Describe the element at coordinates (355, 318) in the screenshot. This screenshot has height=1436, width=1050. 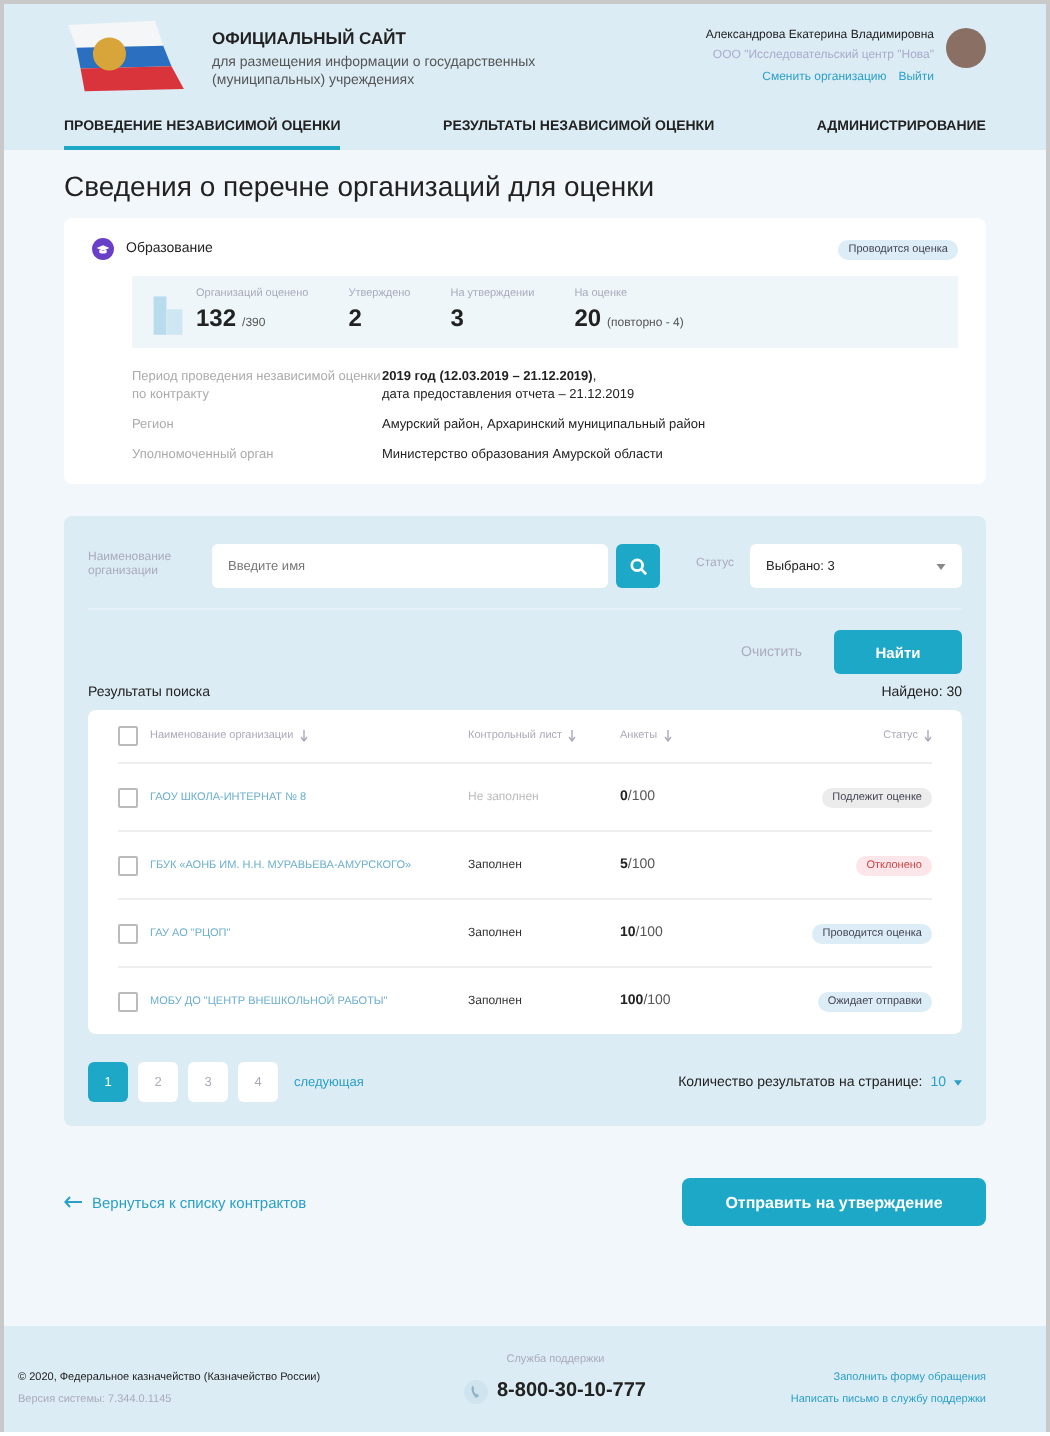
I see `stat-value: 2` at that location.